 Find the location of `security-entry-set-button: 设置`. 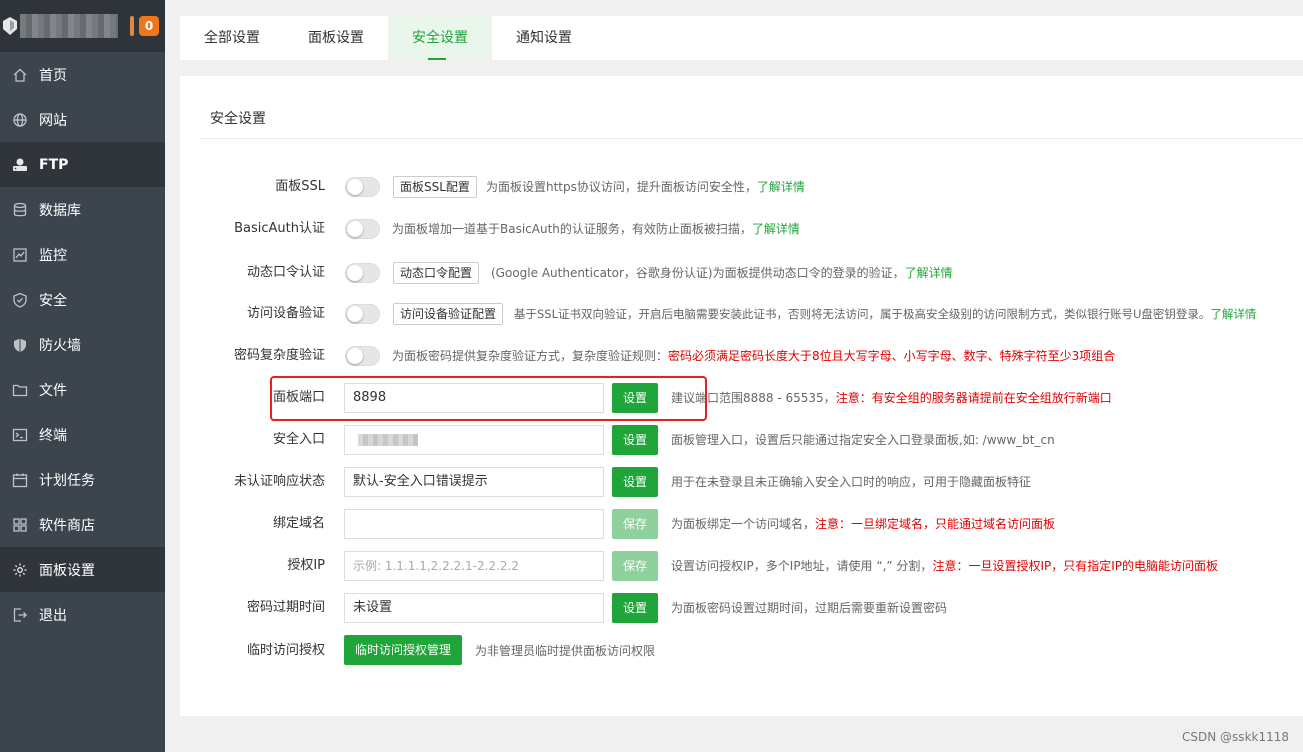

security-entry-set-button: 设置 is located at coordinates (635, 440).